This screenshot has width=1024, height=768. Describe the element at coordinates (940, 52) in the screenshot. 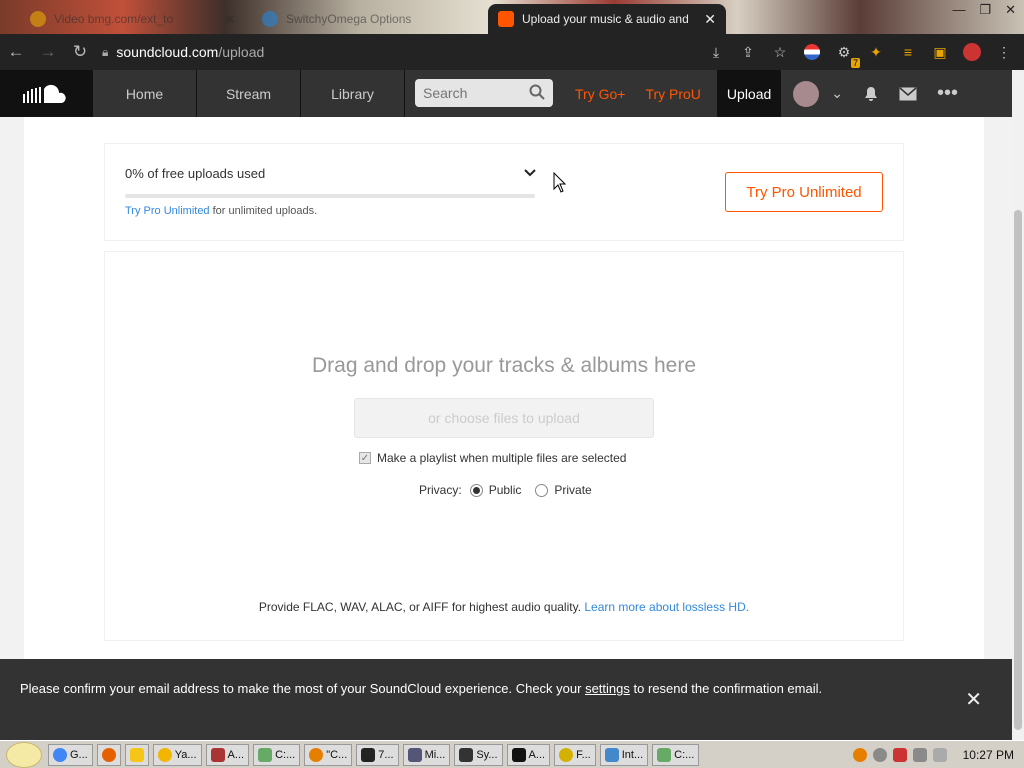

I see `side-panel-icon: ▣` at that location.